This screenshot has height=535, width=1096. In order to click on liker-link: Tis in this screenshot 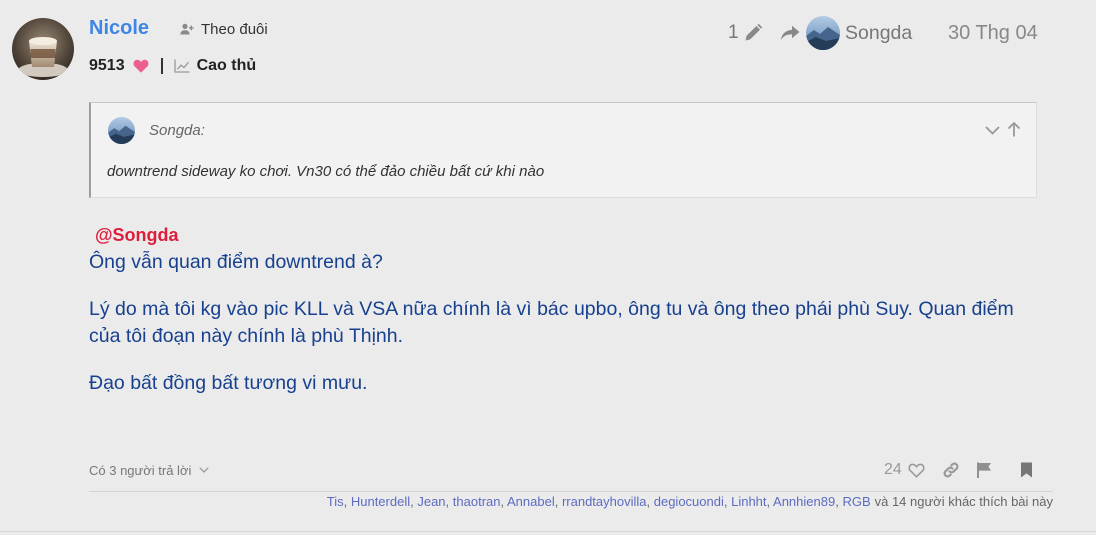, I will do `click(335, 501)`.